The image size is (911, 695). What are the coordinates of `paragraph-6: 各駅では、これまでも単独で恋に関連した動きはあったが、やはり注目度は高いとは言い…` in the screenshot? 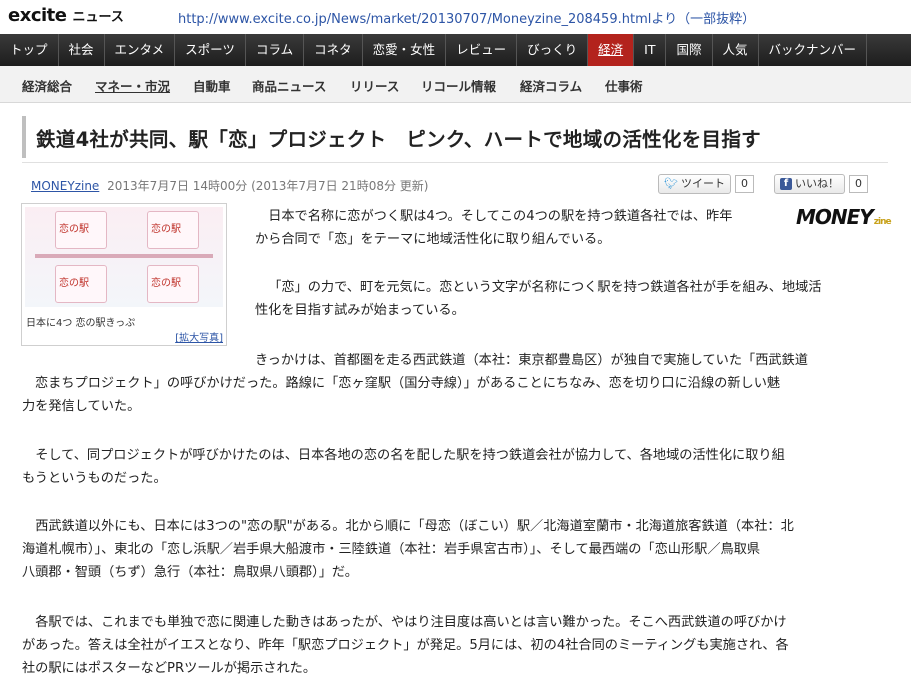 It's located at (405, 645).